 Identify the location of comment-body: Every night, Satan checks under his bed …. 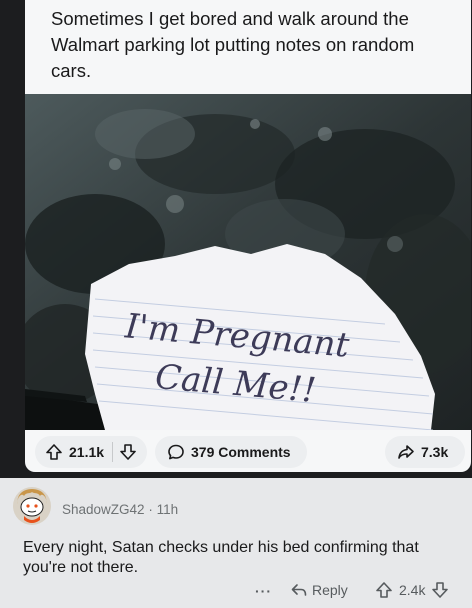
(221, 557).